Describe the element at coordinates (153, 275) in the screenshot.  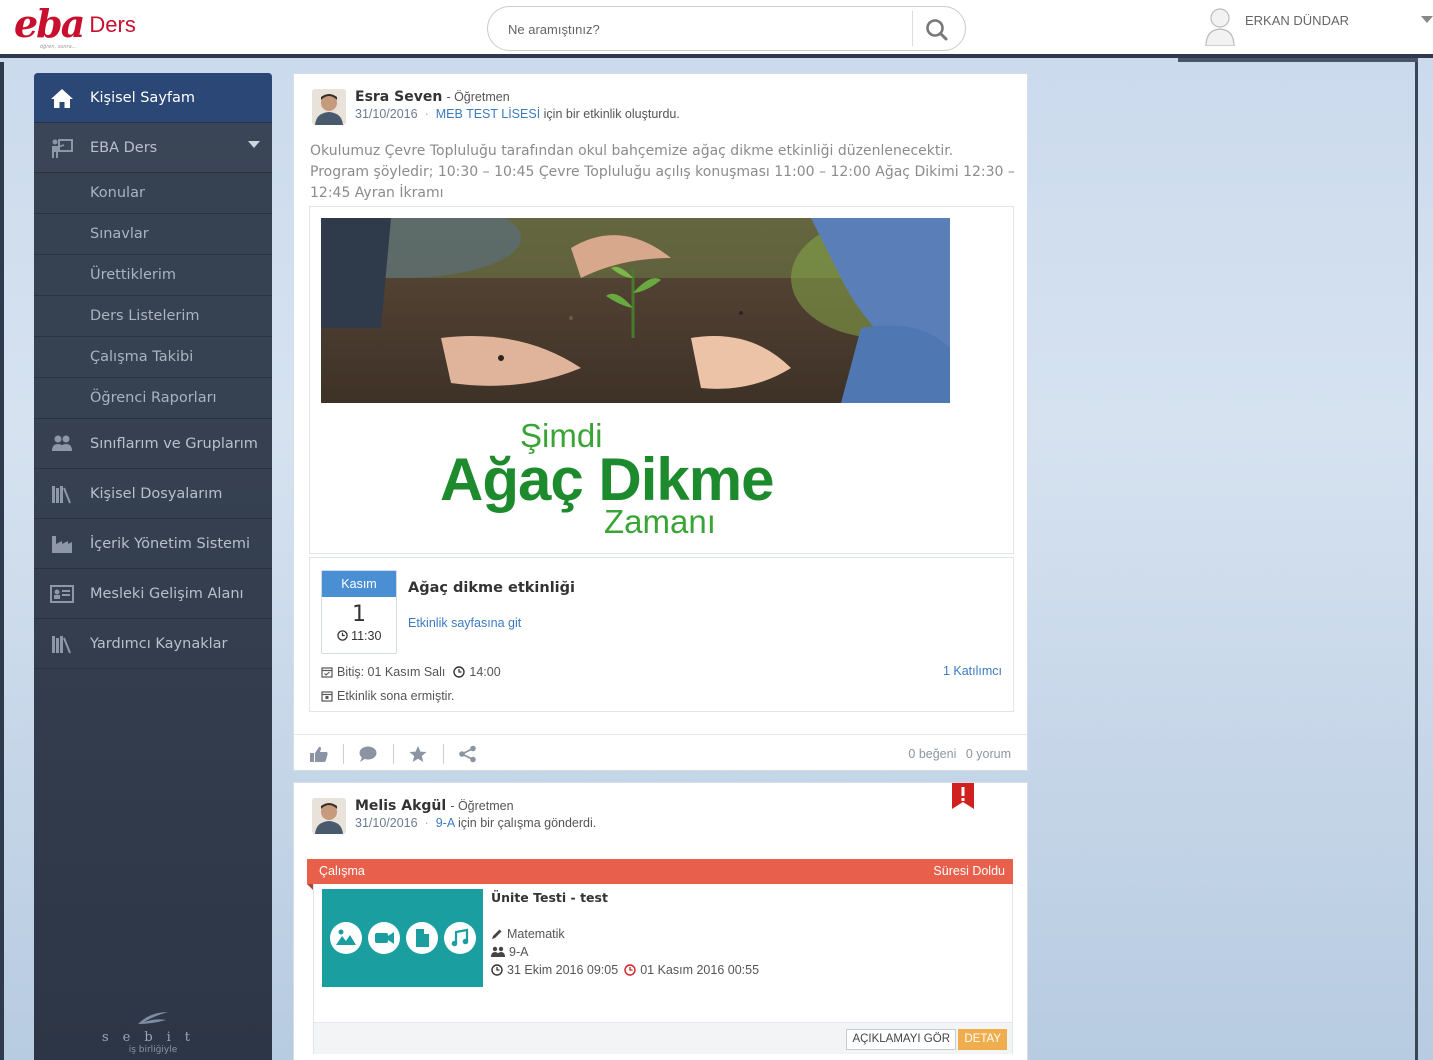
I see `sidebar-subitem-created: Ürettiklerim` at that location.